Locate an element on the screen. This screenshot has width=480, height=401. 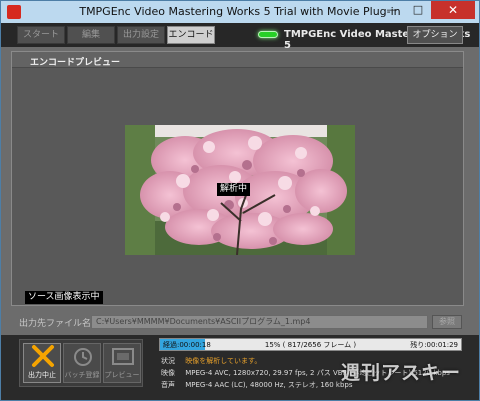
action-buttons: 出力中止 バッチ登録 プレビュー is located at coordinates (81, 363).